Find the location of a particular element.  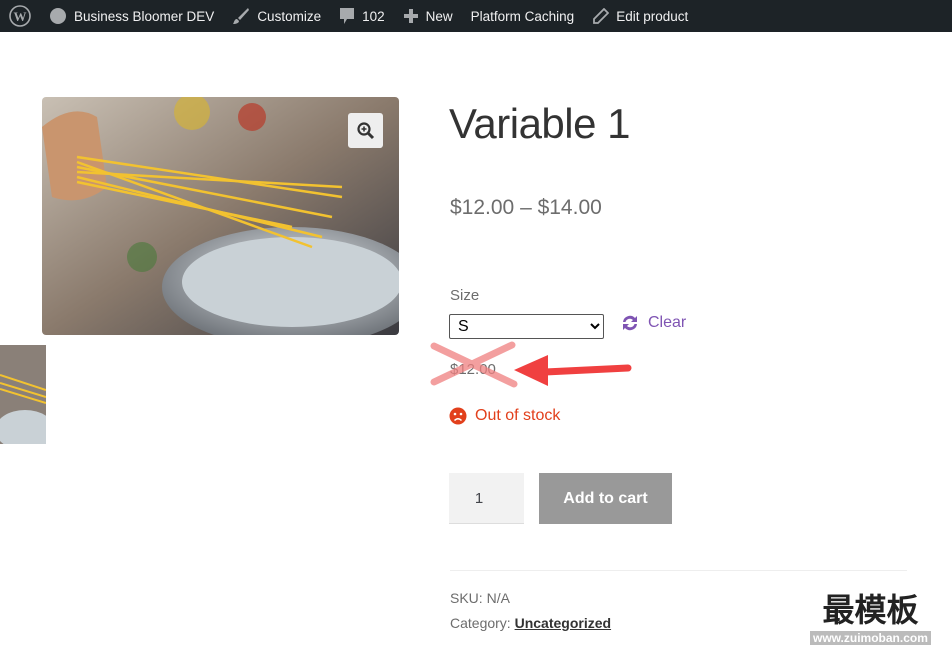

site-name: Business Bloomer DEV is located at coordinates (144, 16).